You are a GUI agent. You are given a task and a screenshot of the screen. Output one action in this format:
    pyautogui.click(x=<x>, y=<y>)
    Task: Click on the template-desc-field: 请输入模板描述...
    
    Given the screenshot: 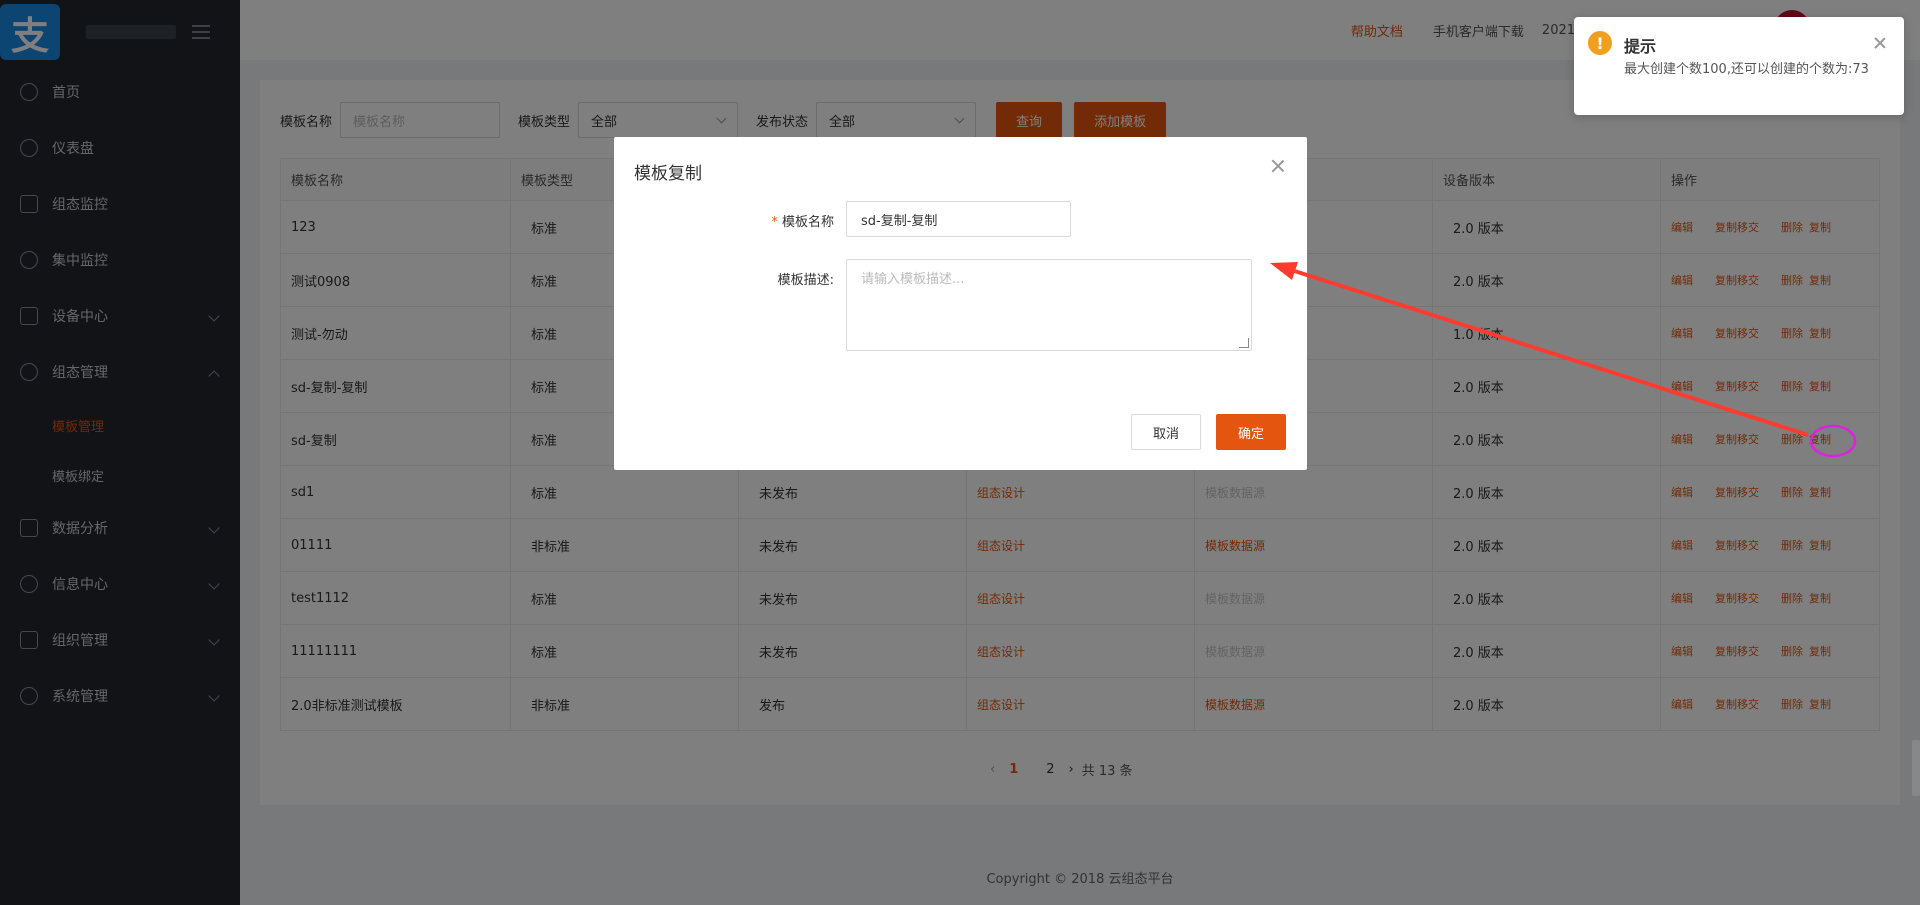 What is the action you would take?
    pyautogui.click(x=1049, y=305)
    